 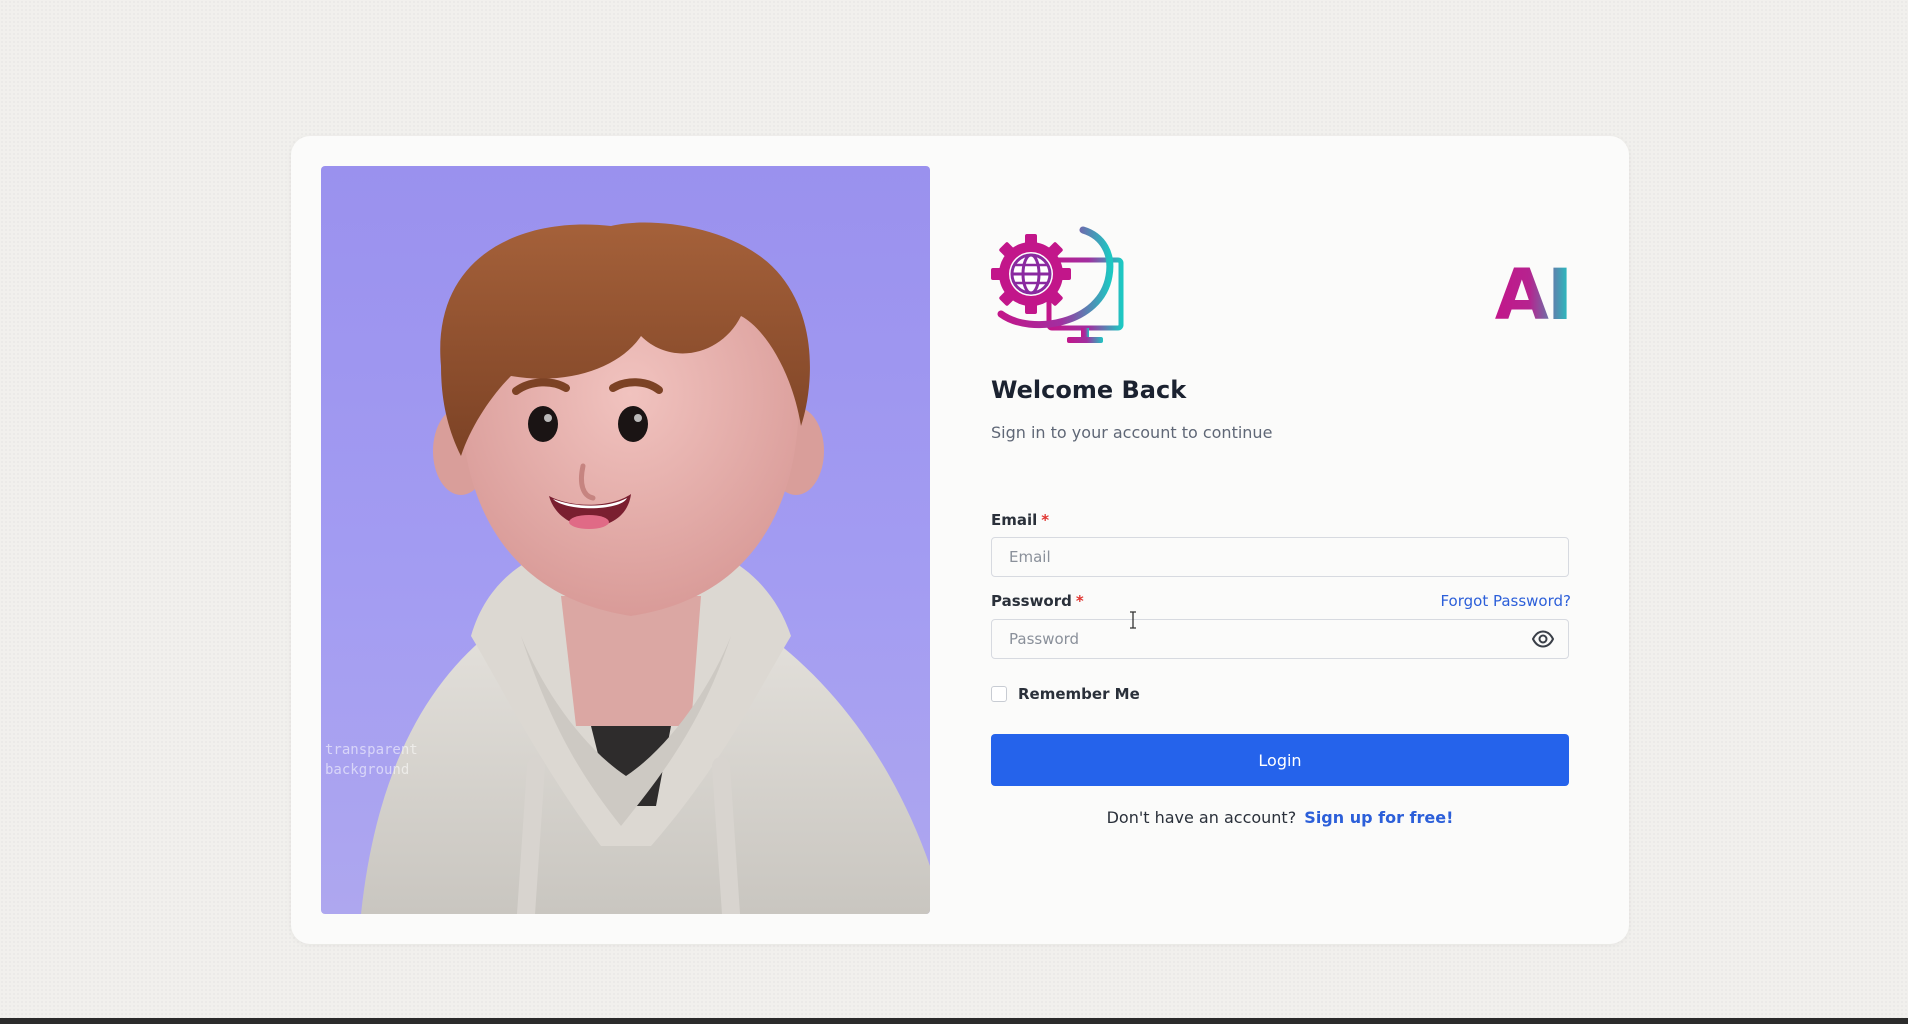 What do you see at coordinates (1133, 620) in the screenshot?
I see `text-cursor-icon` at bounding box center [1133, 620].